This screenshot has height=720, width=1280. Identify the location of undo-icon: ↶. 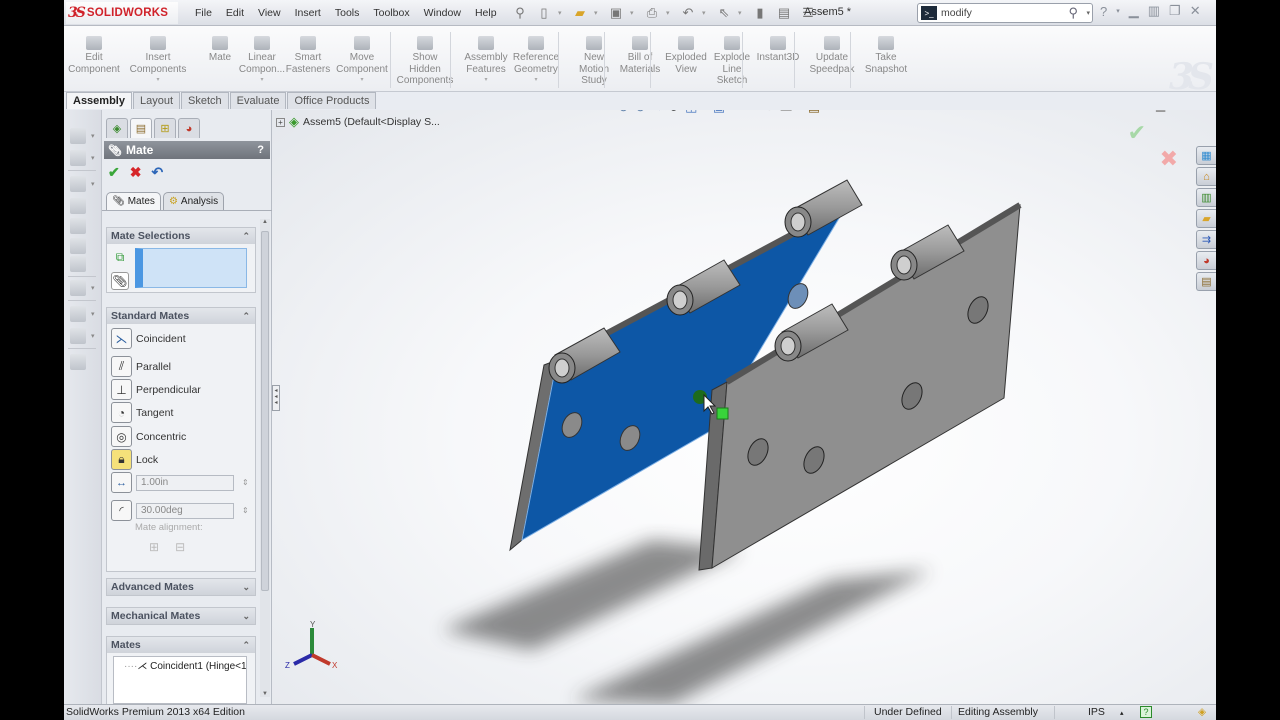
(688, 13).